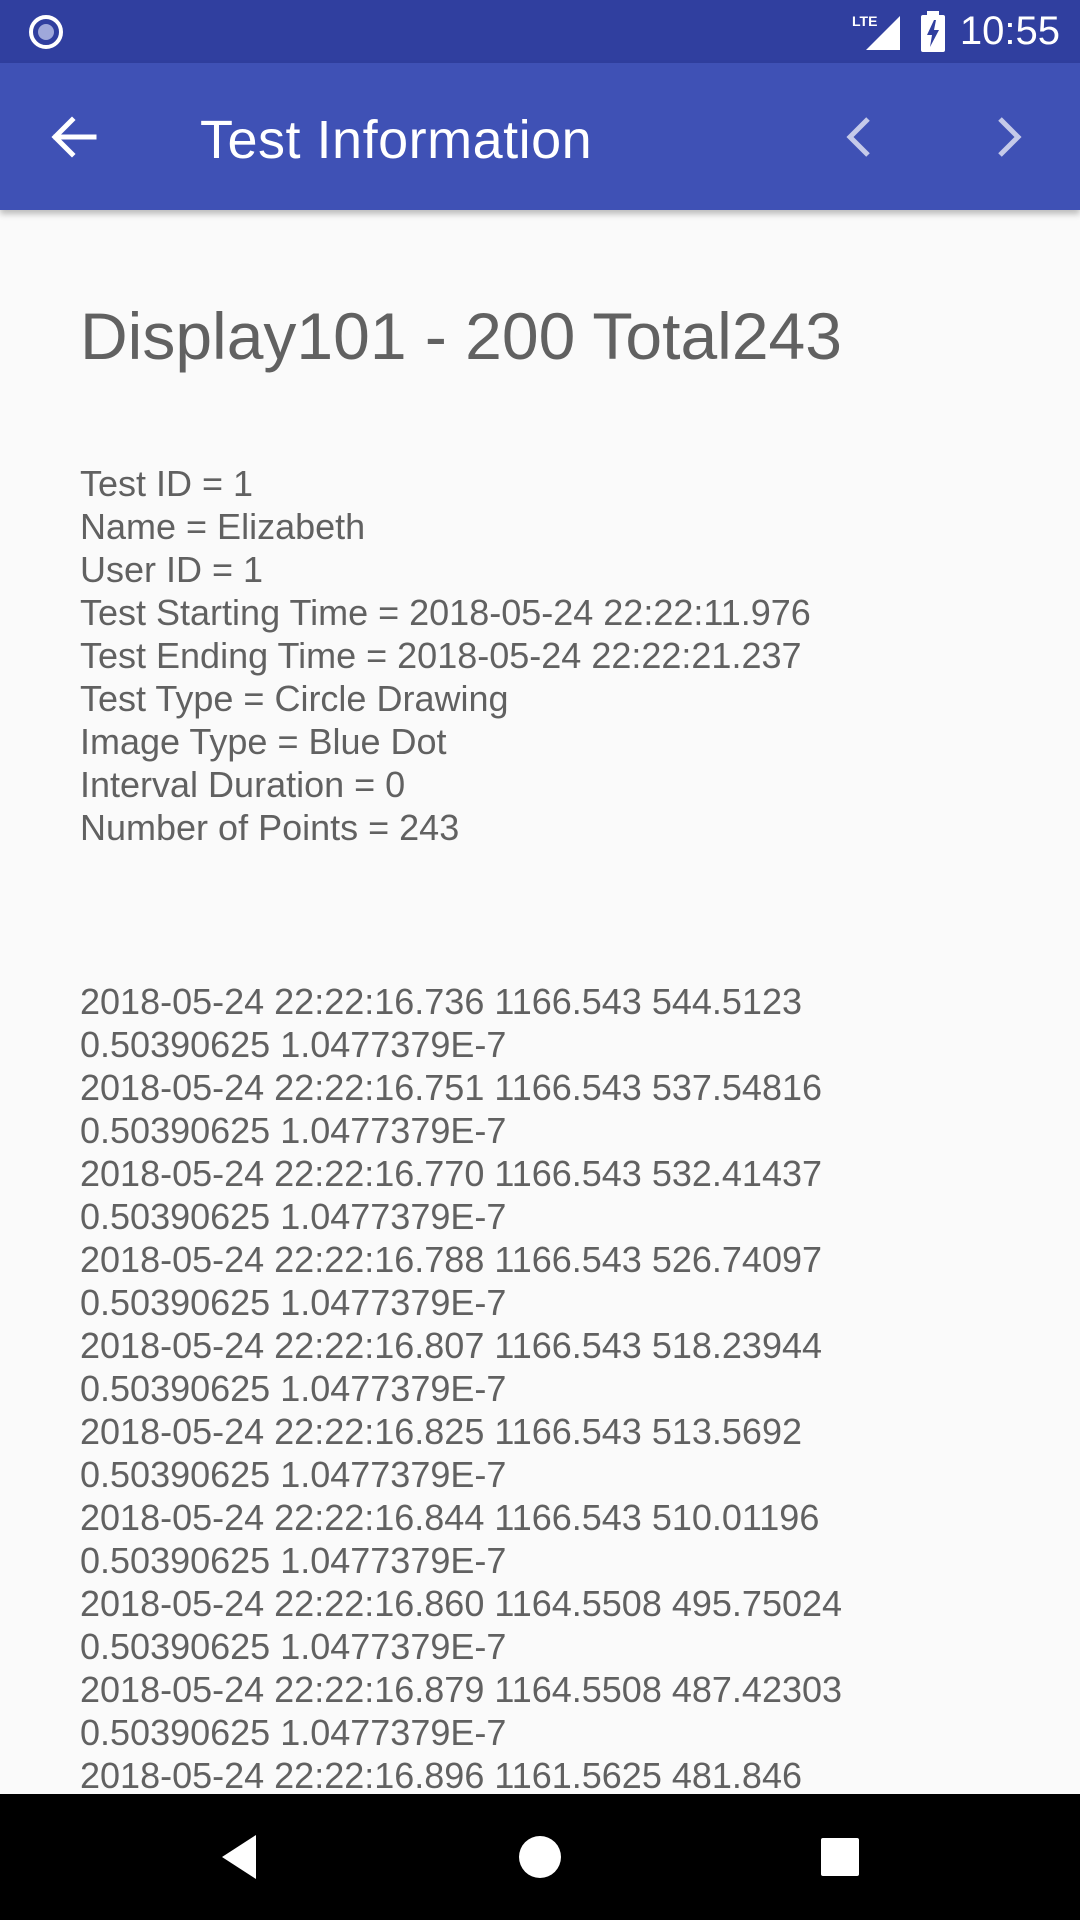 This screenshot has width=1080, height=1920. Describe the element at coordinates (1009, 31) in the screenshot. I see `status-time: 10:55` at that location.